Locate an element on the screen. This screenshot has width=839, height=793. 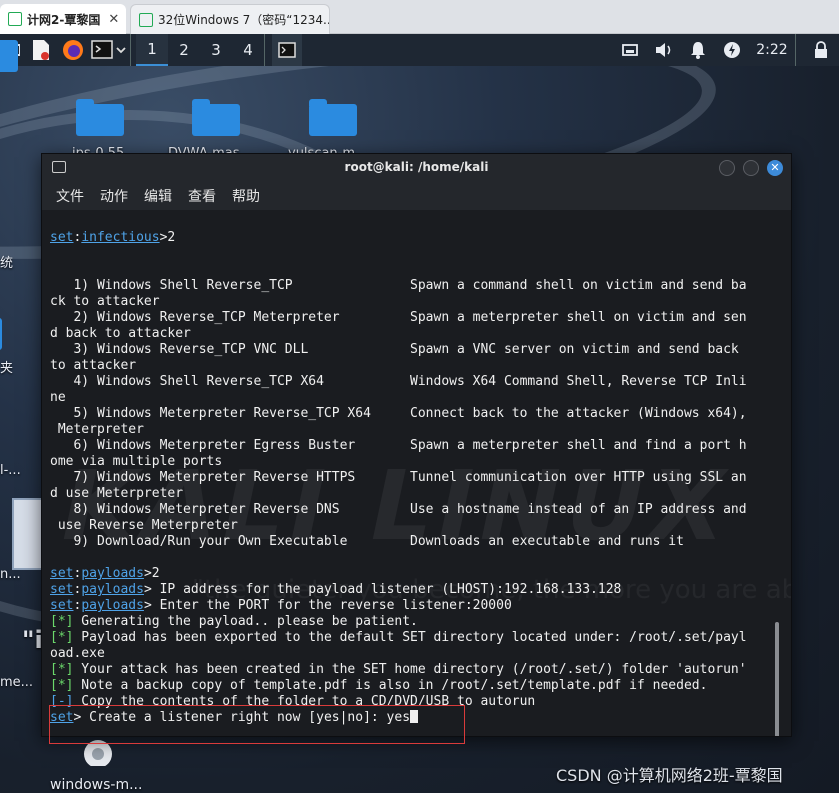
terminal-title-bar: root@kali: /home/kali ✕ is located at coordinates (416, 168).